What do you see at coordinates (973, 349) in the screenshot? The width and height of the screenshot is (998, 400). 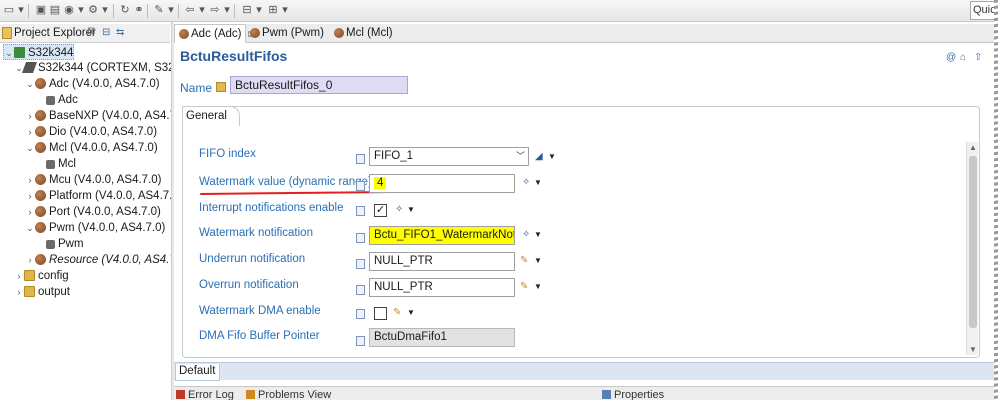 I see `scroll-down-icon: ▼` at bounding box center [973, 349].